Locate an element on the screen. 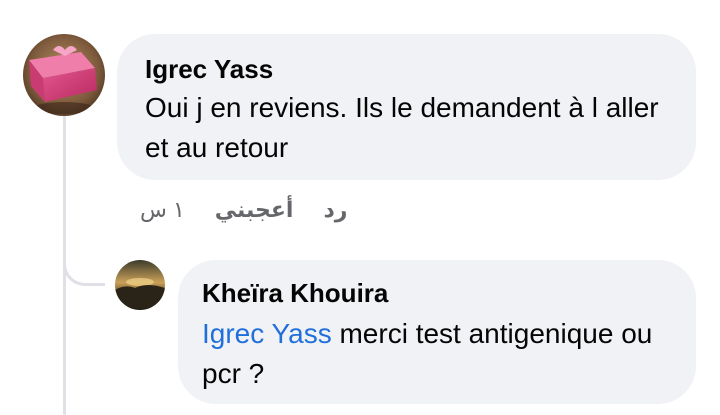  comment-actions: رد أعجبني ١ س is located at coordinates (243, 210).